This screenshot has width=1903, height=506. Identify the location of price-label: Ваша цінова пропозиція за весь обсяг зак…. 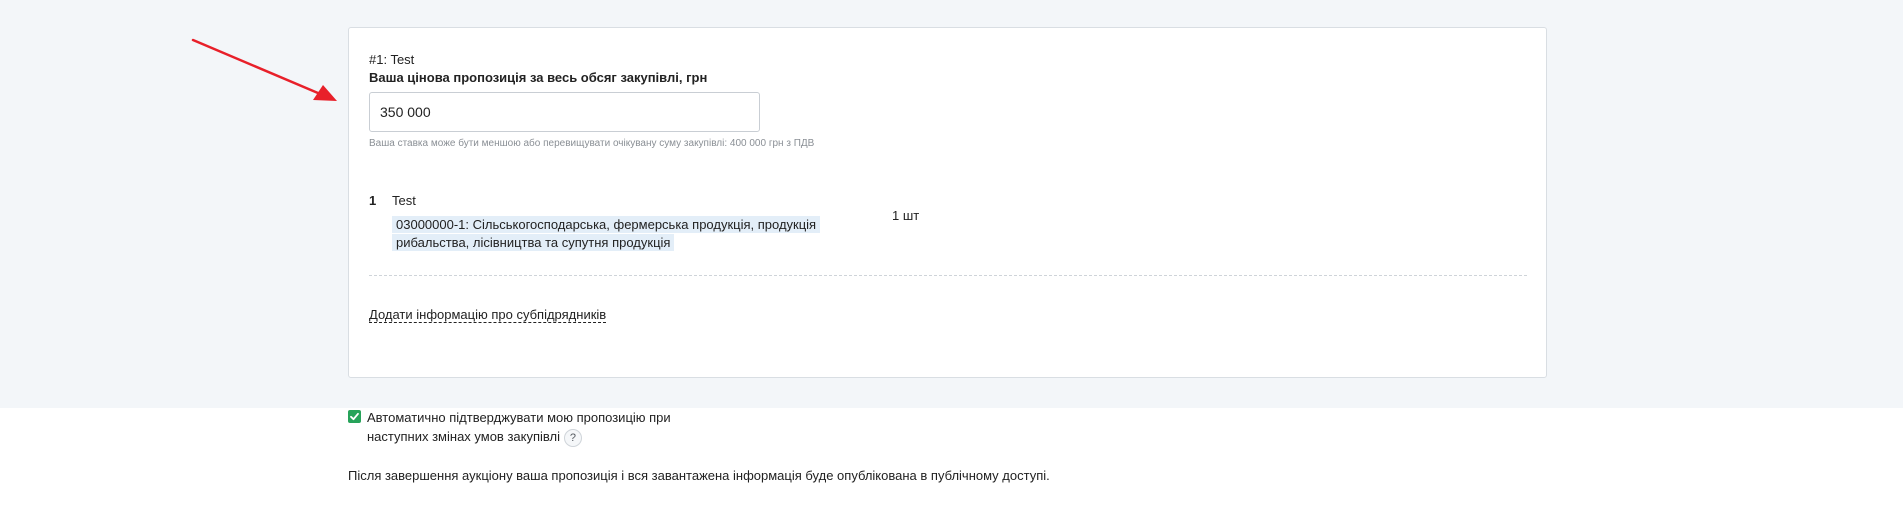
(538, 77).